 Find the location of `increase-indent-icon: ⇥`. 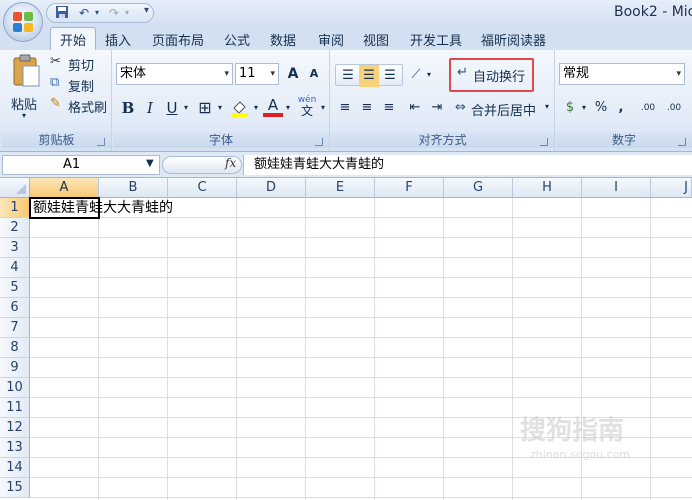

increase-indent-icon: ⇥ is located at coordinates (437, 108).